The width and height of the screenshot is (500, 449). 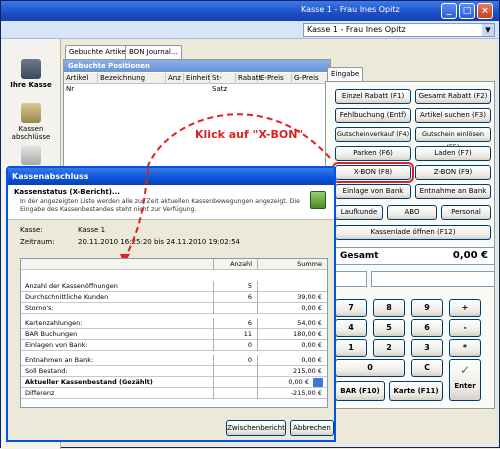 What do you see at coordinates (54, 323) in the screenshot?
I see `row-label: Kartenzahlungen:` at bounding box center [54, 323].